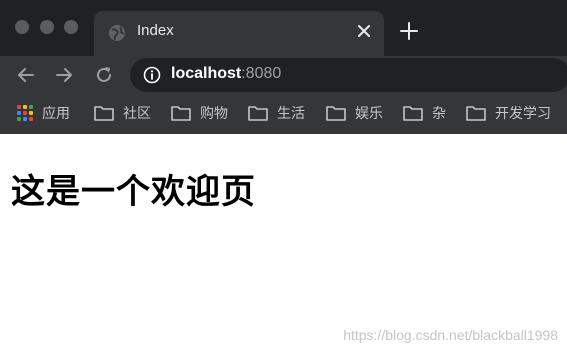  I want to click on watermark-text: https://blog.csdn.net/blackball1998, so click(450, 335).